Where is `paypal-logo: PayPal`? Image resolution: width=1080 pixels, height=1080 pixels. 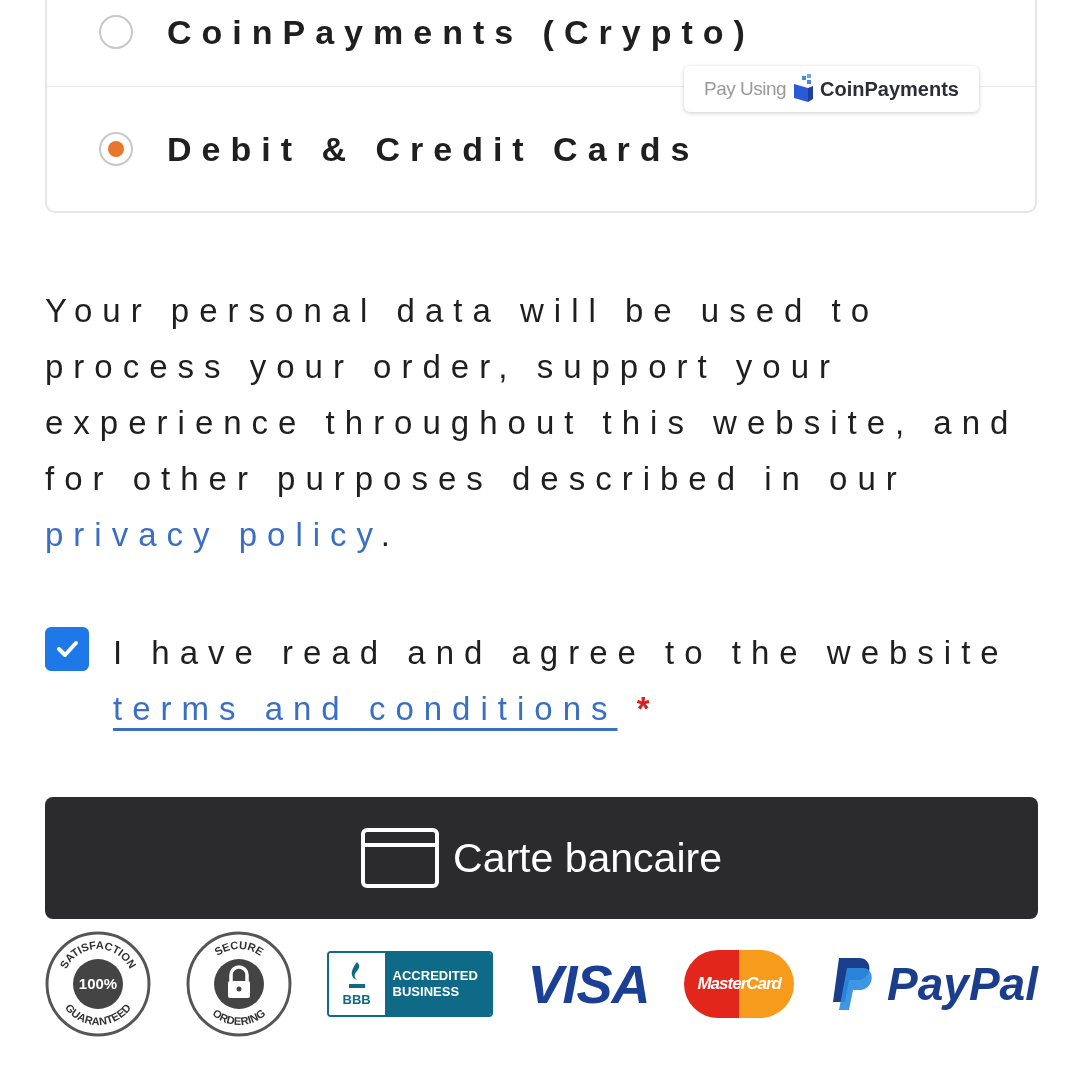 paypal-logo: PayPal is located at coordinates (933, 984).